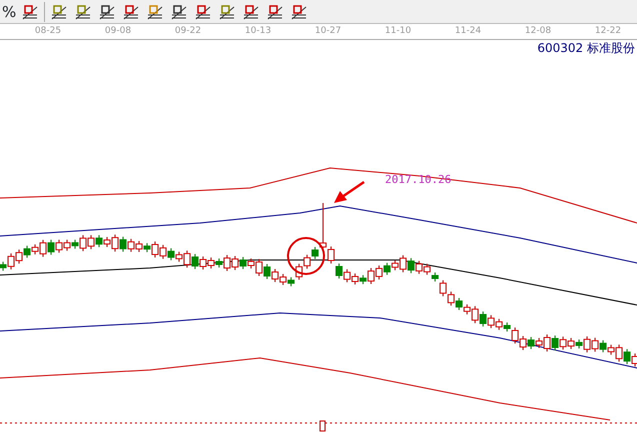 This screenshot has width=637, height=433. I want to click on date-label: 10-13, so click(258, 31).